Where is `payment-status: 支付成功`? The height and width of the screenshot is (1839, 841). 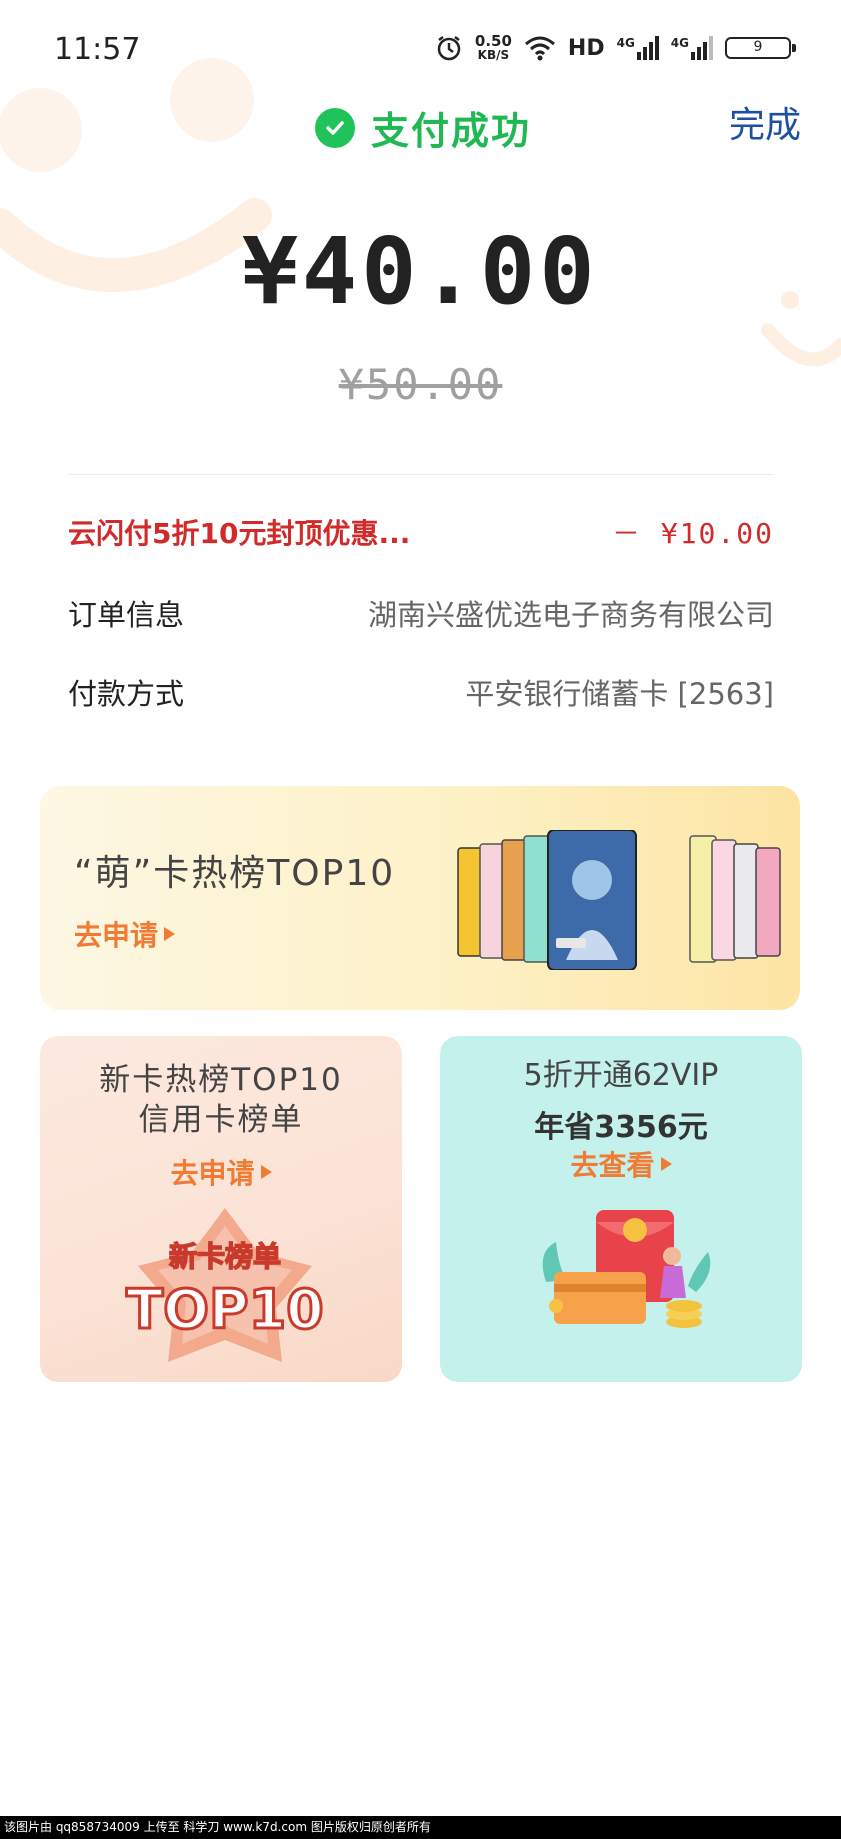
payment-status: 支付成功 is located at coordinates (423, 127).